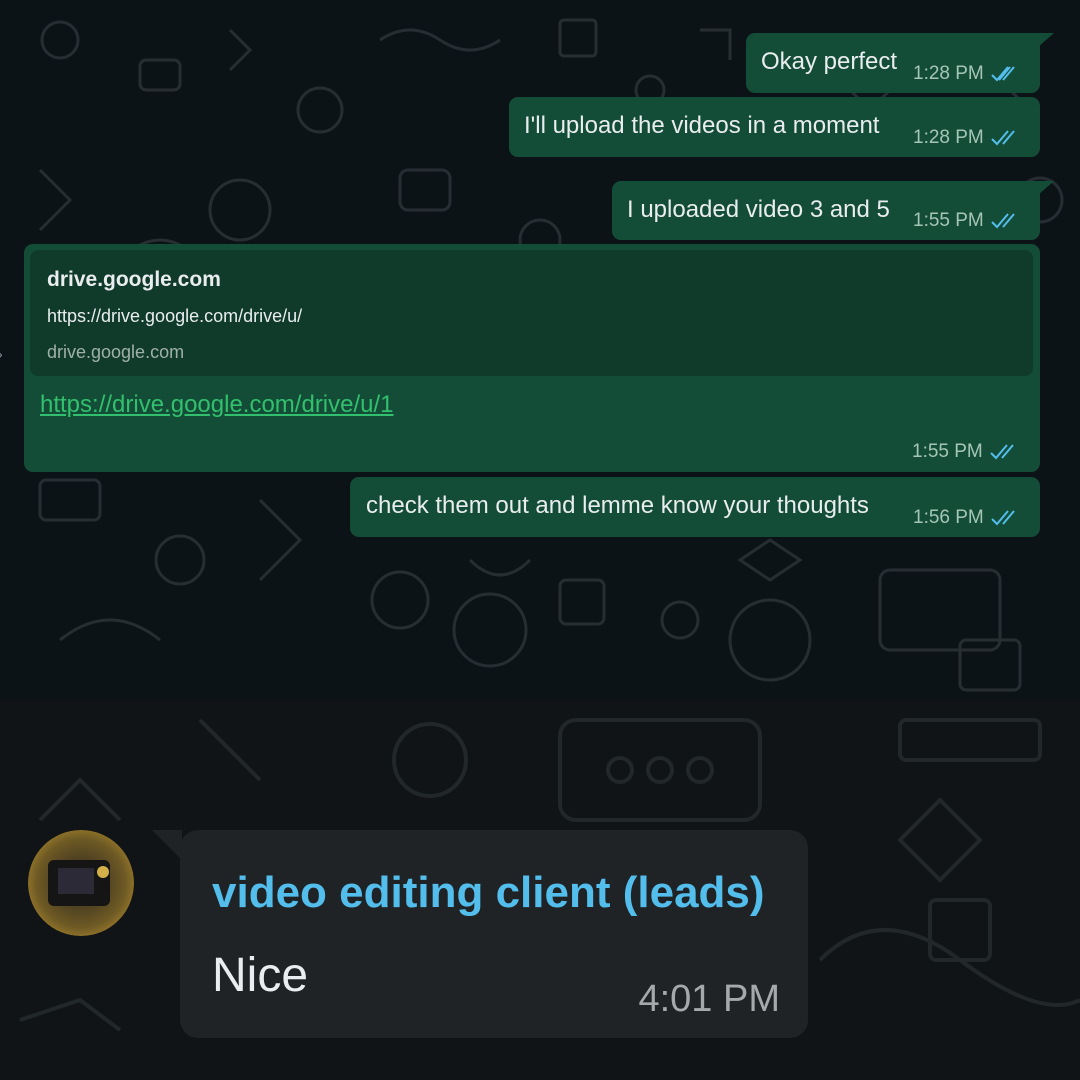  What do you see at coordinates (709, 999) in the screenshot?
I see `message-time: 4:01 PM` at bounding box center [709, 999].